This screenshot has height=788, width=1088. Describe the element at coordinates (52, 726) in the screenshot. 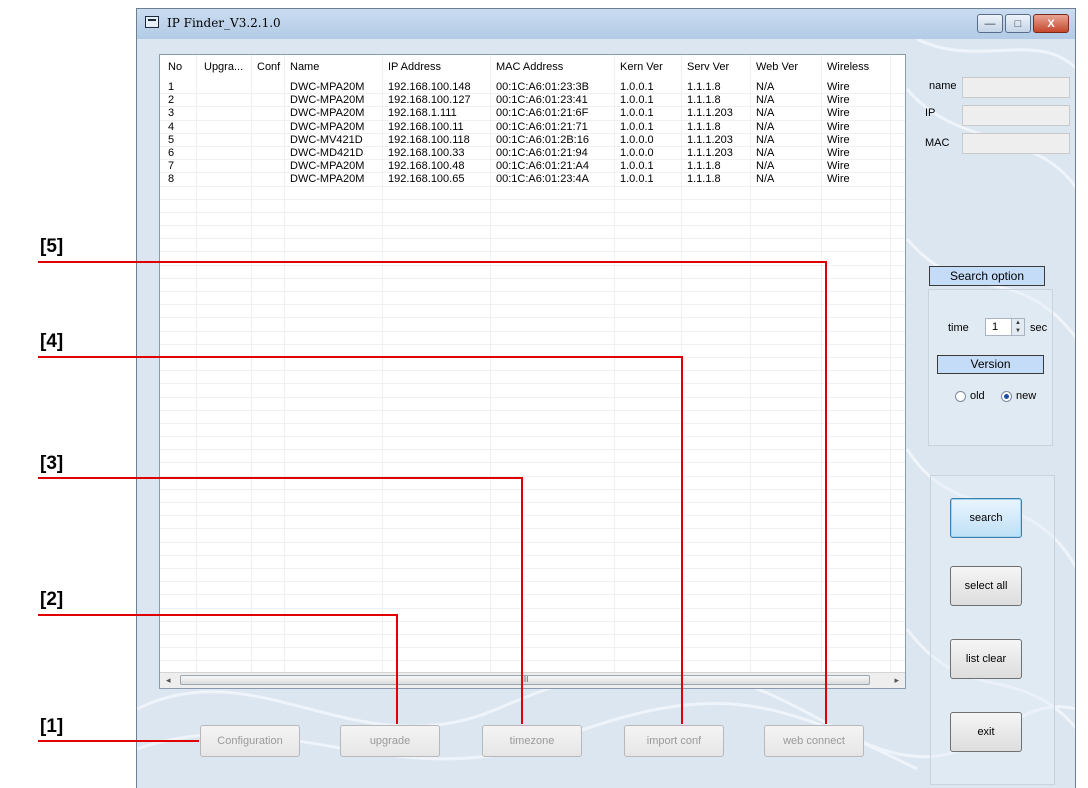

I see `callout-label-1: [1]` at that location.